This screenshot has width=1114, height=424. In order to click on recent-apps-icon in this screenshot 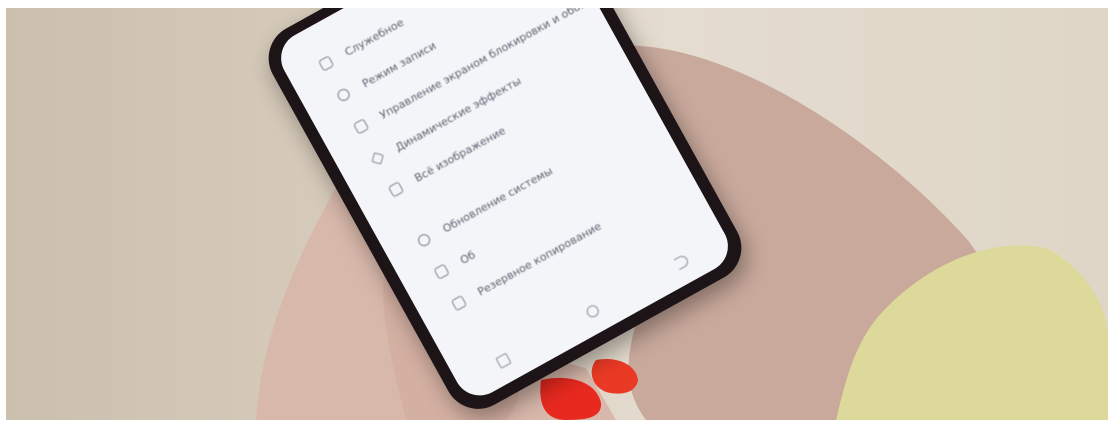, I will do `click(503, 360)`.